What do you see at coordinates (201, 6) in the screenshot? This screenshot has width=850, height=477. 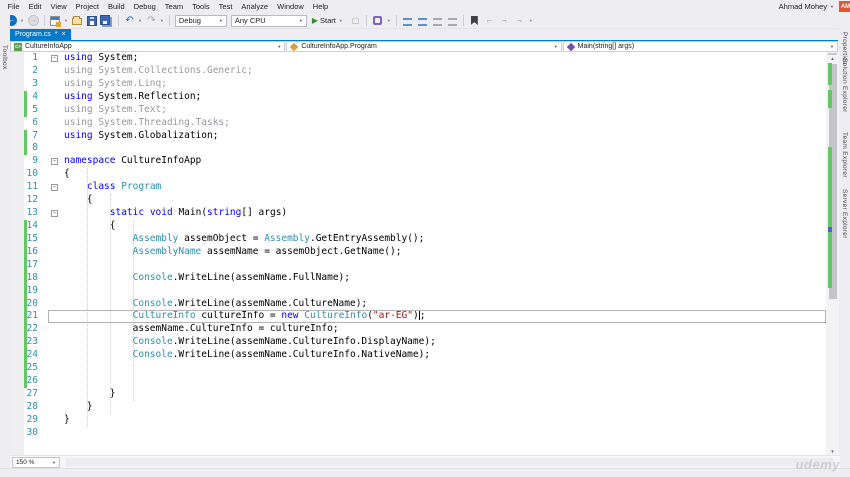 I see `menu-tools: Tools` at bounding box center [201, 6].